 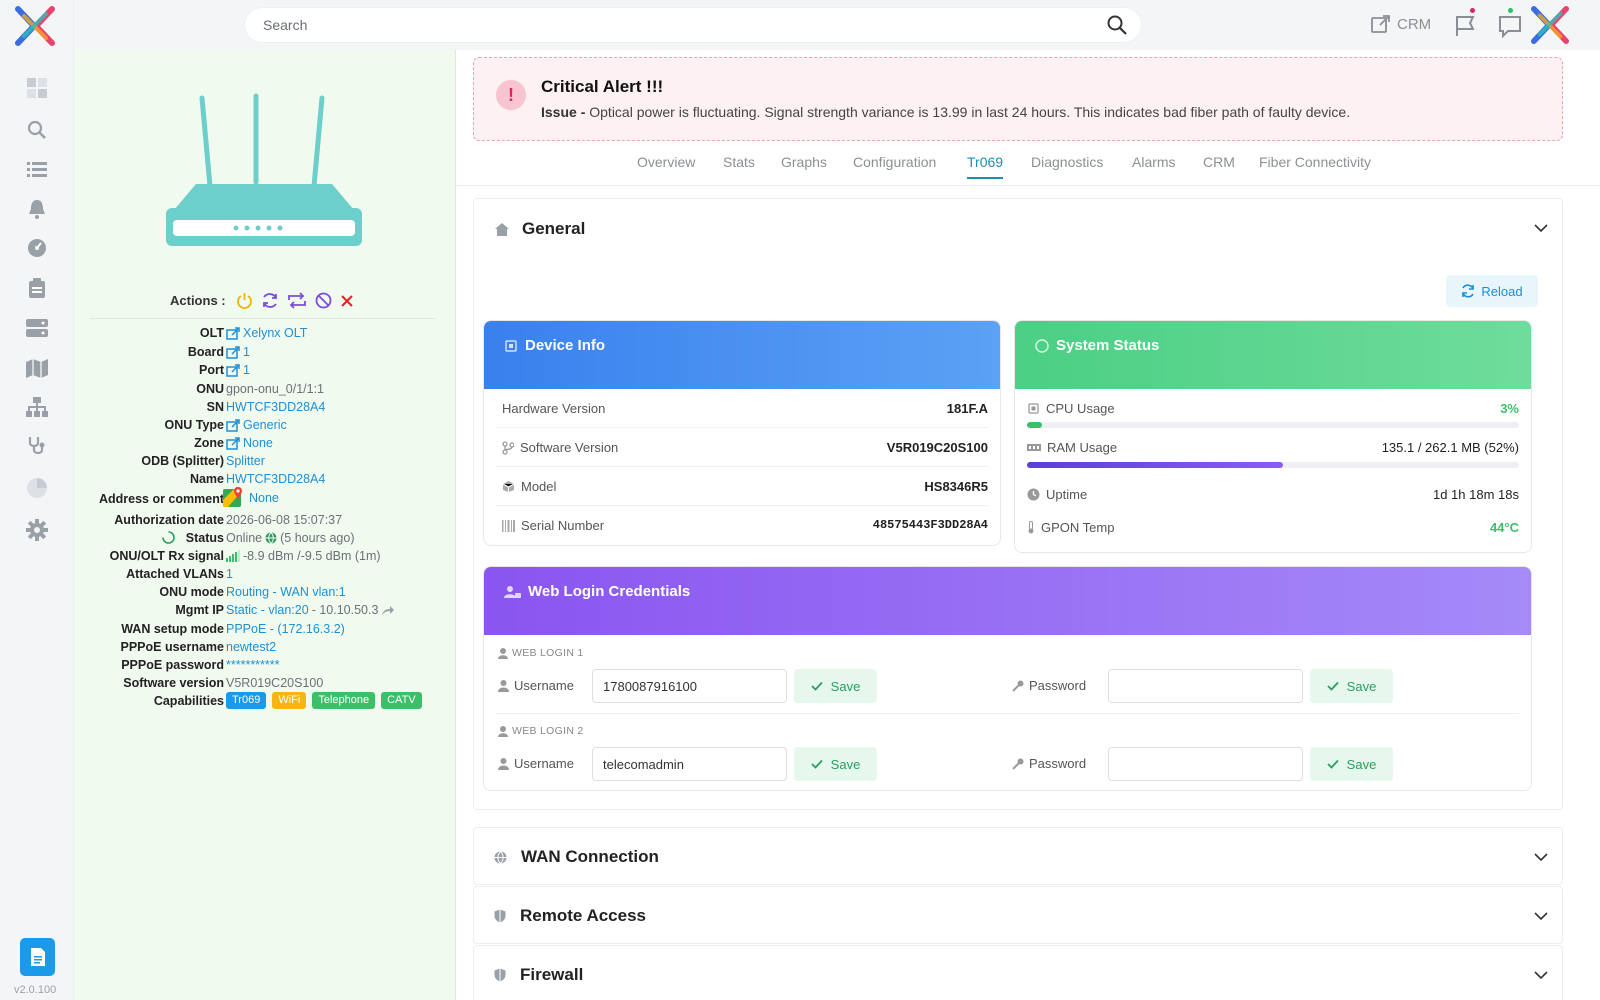 What do you see at coordinates (265, 701) in the screenshot?
I see `property-row-capabilities: Capabilities Tr069 WiFi Telephone CATV` at bounding box center [265, 701].